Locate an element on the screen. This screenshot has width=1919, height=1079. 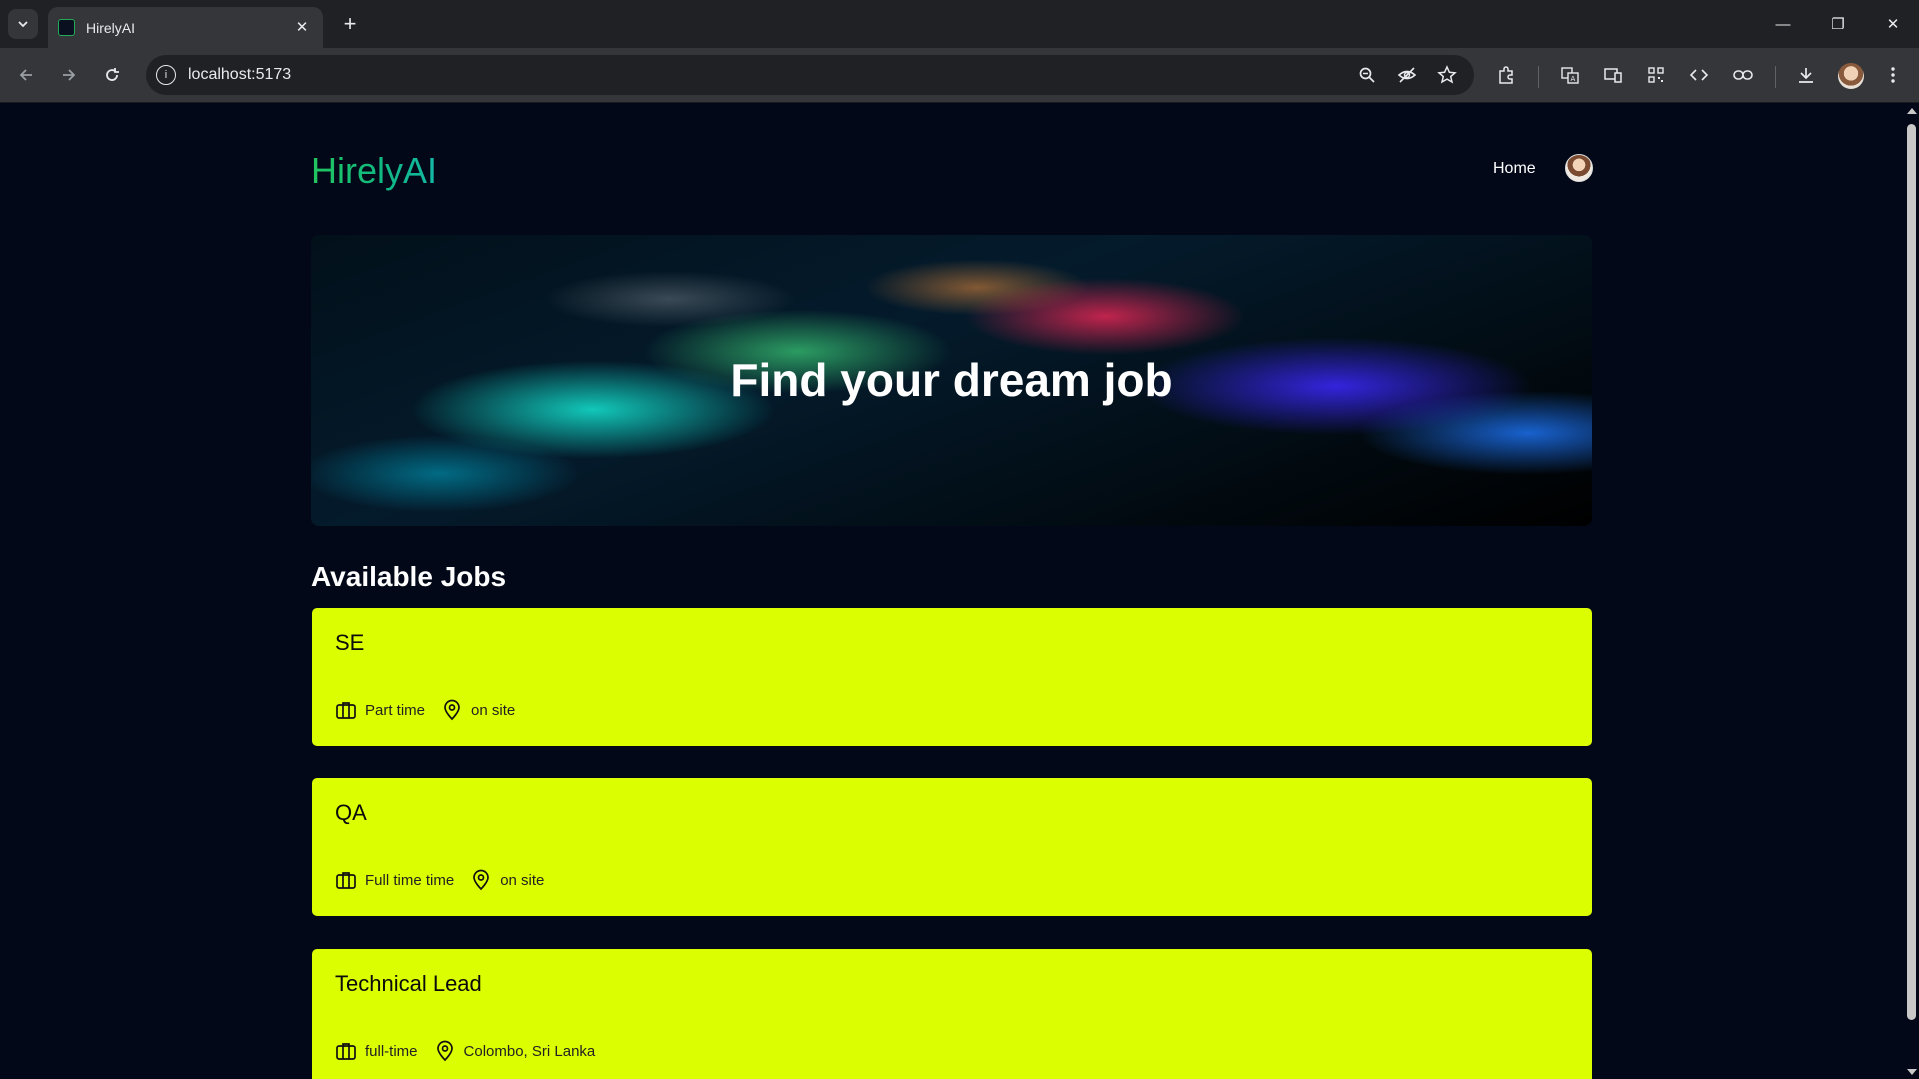
forward-button is located at coordinates (69, 75).